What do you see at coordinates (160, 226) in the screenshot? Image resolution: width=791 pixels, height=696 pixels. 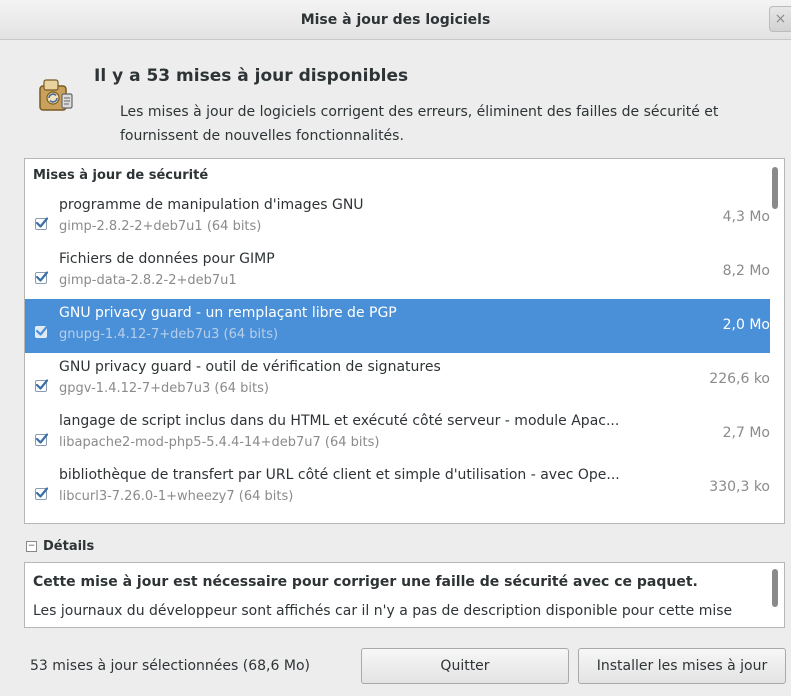 I see `update-package: gimp-2.8.2-2+deb7u1 (64 bits)` at bounding box center [160, 226].